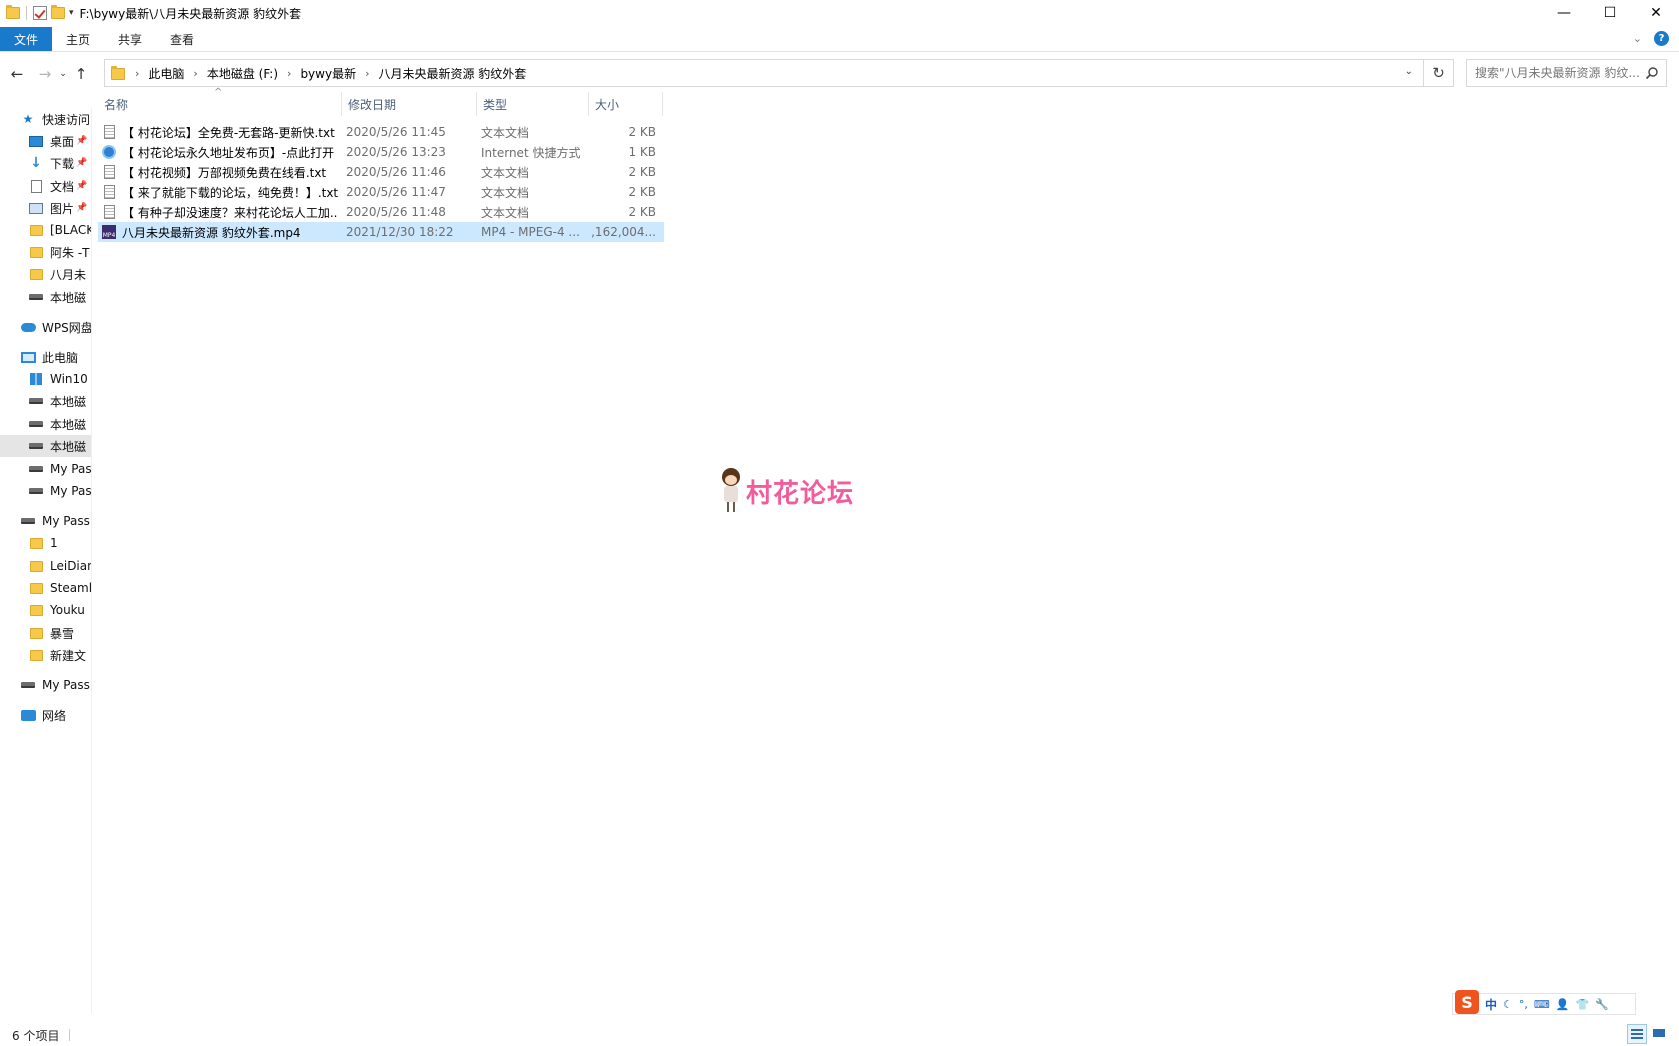  I want to click on skin-icon: 👕, so click(1582, 1004).